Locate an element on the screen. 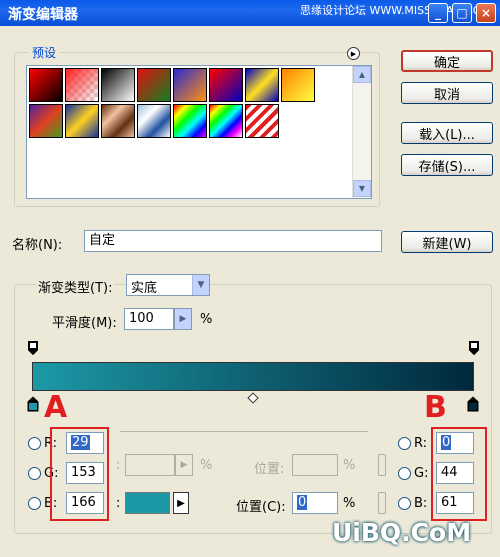 This screenshot has height=557, width=500. location-input: 0 is located at coordinates (315, 503).